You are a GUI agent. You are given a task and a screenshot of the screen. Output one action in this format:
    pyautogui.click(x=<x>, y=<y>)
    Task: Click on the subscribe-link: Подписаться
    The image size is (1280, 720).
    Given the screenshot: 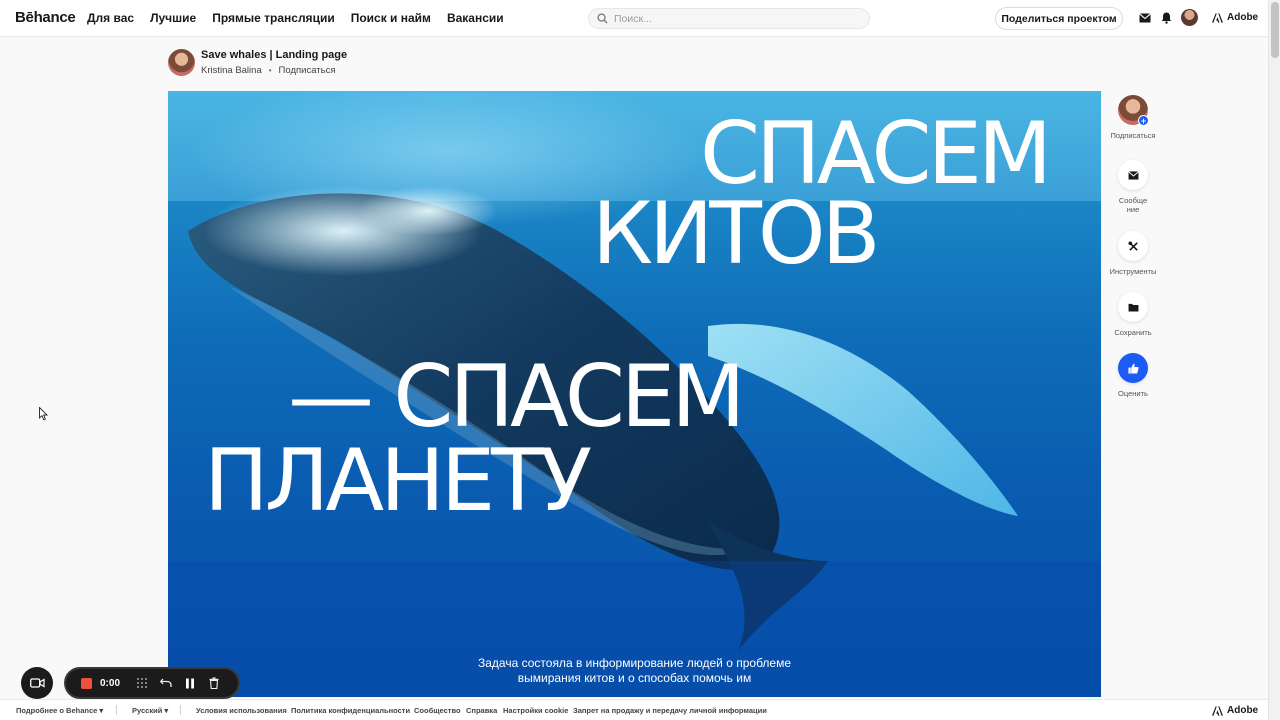 What is the action you would take?
    pyautogui.click(x=307, y=70)
    